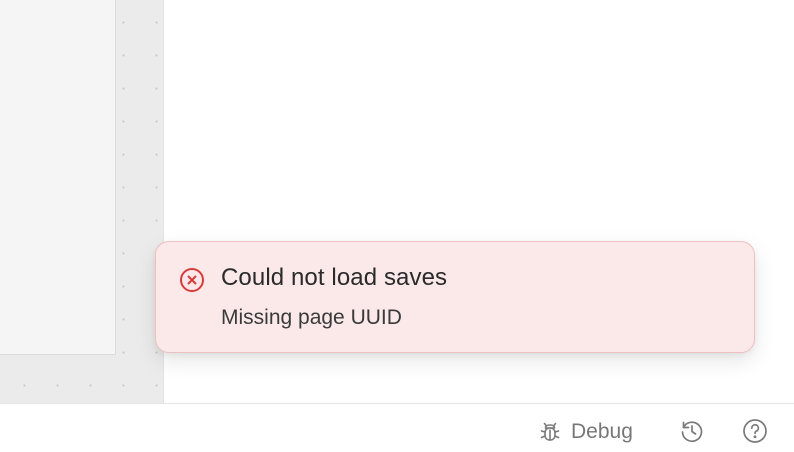 The image size is (794, 452). What do you see at coordinates (58, 177) in the screenshot?
I see `canvas-frame` at bounding box center [58, 177].